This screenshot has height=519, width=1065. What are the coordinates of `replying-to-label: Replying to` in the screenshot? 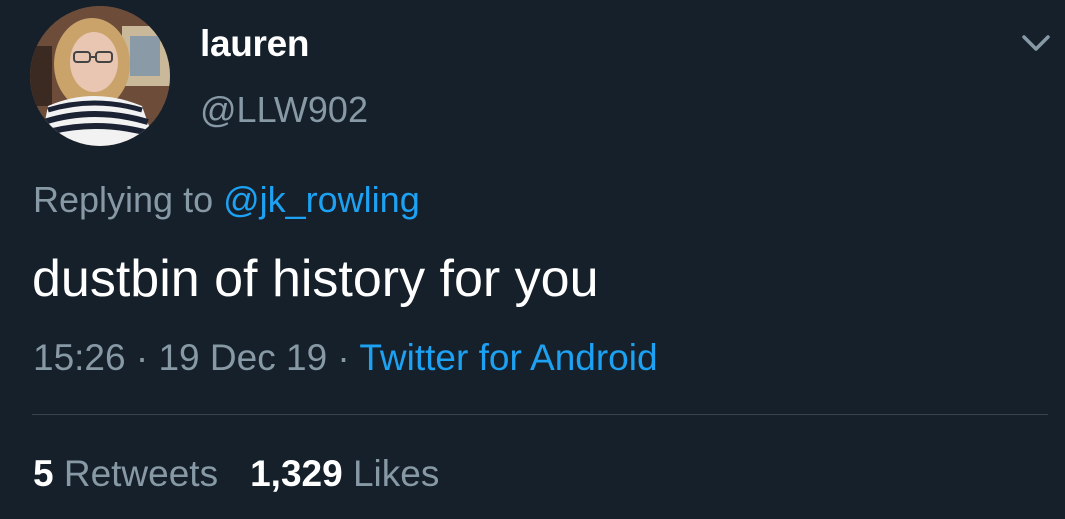 It's located at (128, 199).